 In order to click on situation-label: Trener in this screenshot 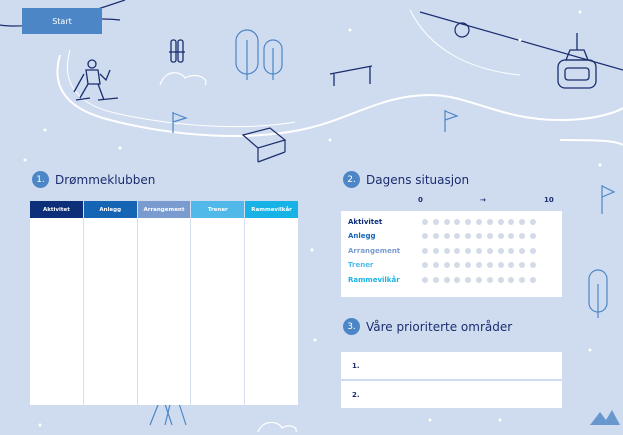, I will do `click(361, 265)`.